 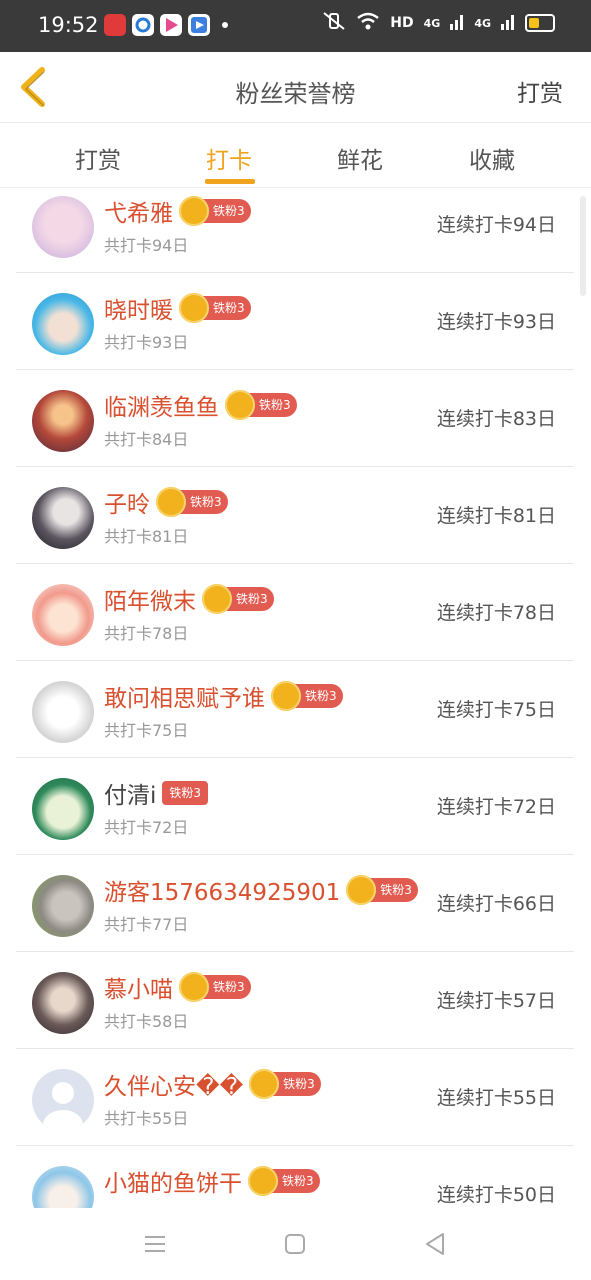 What do you see at coordinates (496, 419) in the screenshot?
I see `streak-checkins: 连续打卡83日` at bounding box center [496, 419].